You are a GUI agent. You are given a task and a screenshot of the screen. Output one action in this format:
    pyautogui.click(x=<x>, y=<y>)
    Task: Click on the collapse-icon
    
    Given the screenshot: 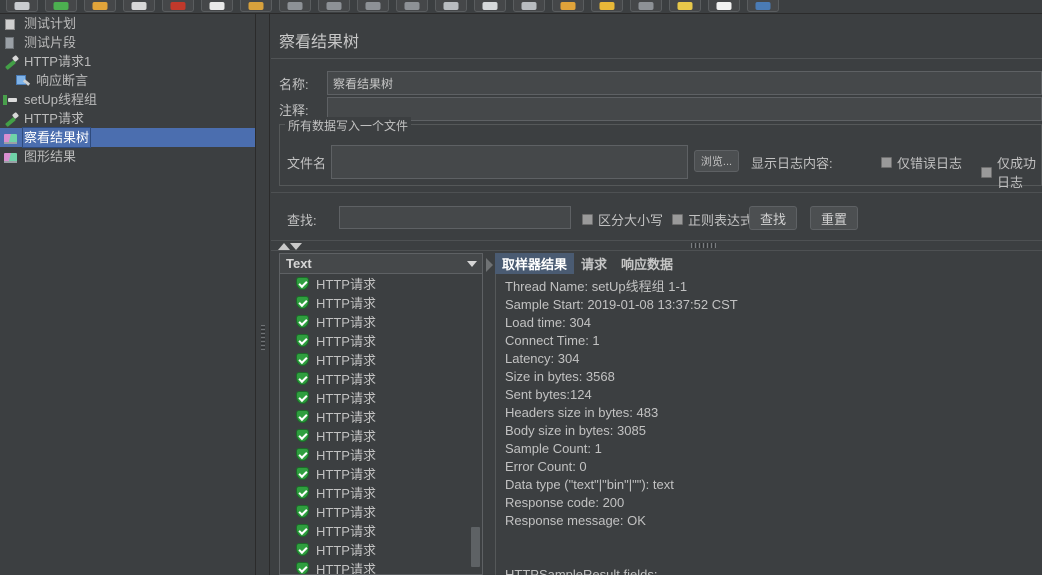 What is the action you would take?
    pyautogui.click(x=373, y=6)
    